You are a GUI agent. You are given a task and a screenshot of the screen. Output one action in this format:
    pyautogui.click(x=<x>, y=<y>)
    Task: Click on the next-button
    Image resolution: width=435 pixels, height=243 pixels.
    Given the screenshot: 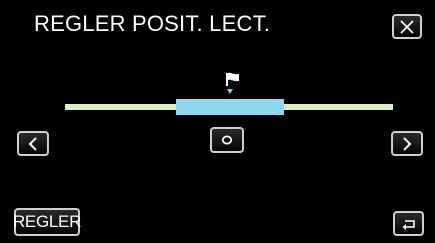 What is the action you would take?
    pyautogui.click(x=407, y=143)
    